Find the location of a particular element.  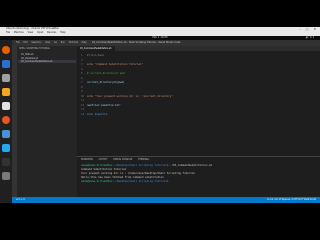

vbox-menu-machine: Machine is located at coordinates (19, 32).